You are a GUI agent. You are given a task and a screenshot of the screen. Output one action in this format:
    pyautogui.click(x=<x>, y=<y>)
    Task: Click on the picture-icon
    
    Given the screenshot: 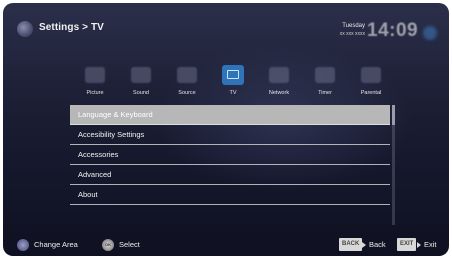 What is the action you would take?
    pyautogui.click(x=95, y=75)
    